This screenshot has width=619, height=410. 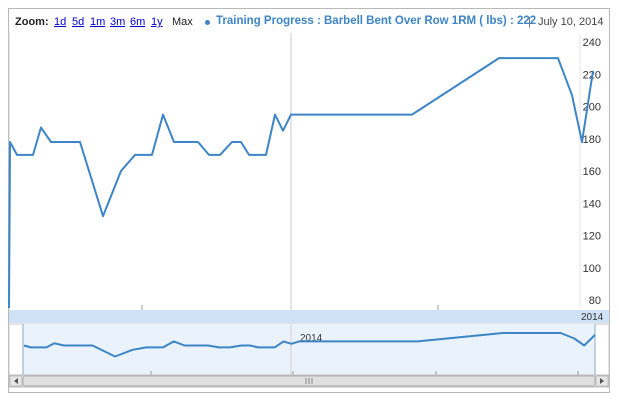 I want to click on navigator-window, so click(x=309, y=349).